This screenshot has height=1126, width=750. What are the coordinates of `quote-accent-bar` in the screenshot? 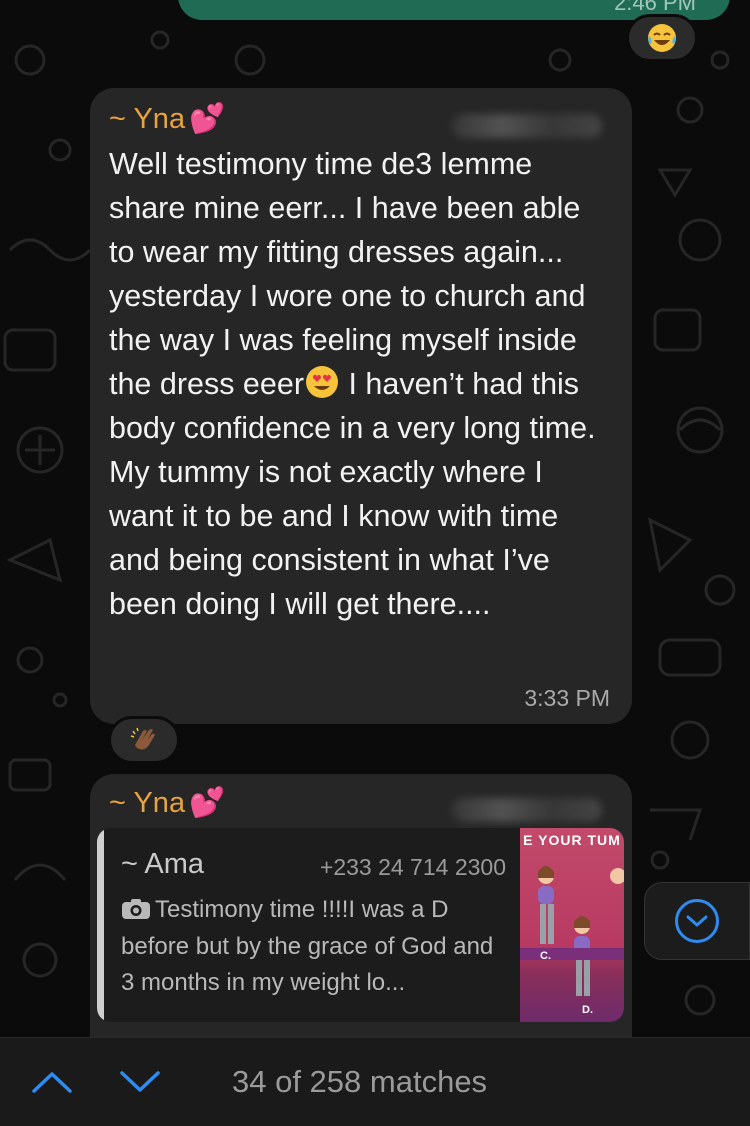 It's located at (100, 925).